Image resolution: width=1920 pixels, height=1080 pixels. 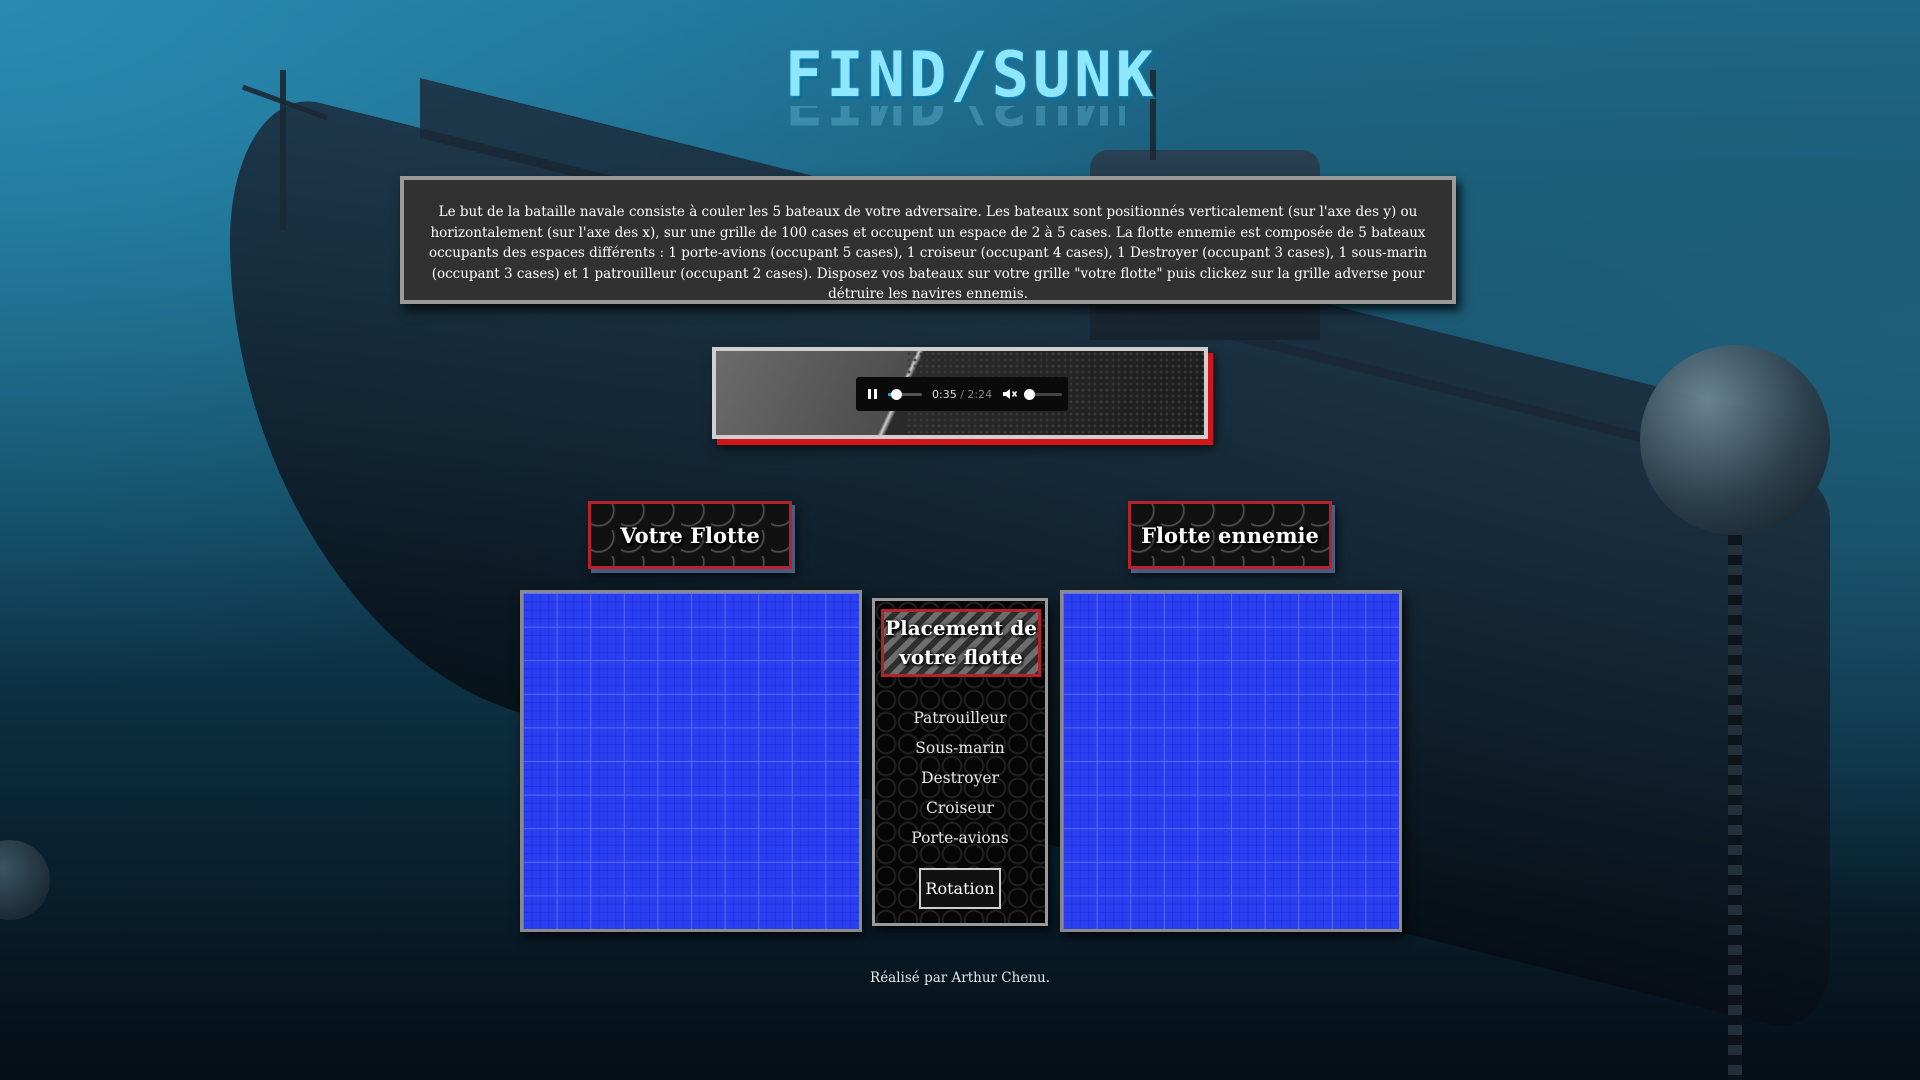 What do you see at coordinates (25, 880) in the screenshot?
I see `small-sea-mine-decoration` at bounding box center [25, 880].